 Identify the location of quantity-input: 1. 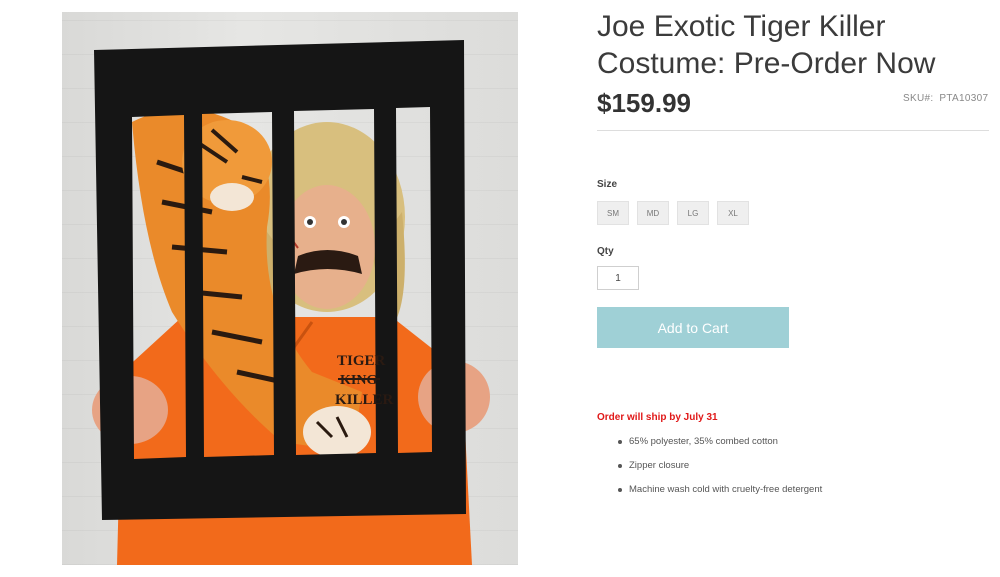
(618, 278).